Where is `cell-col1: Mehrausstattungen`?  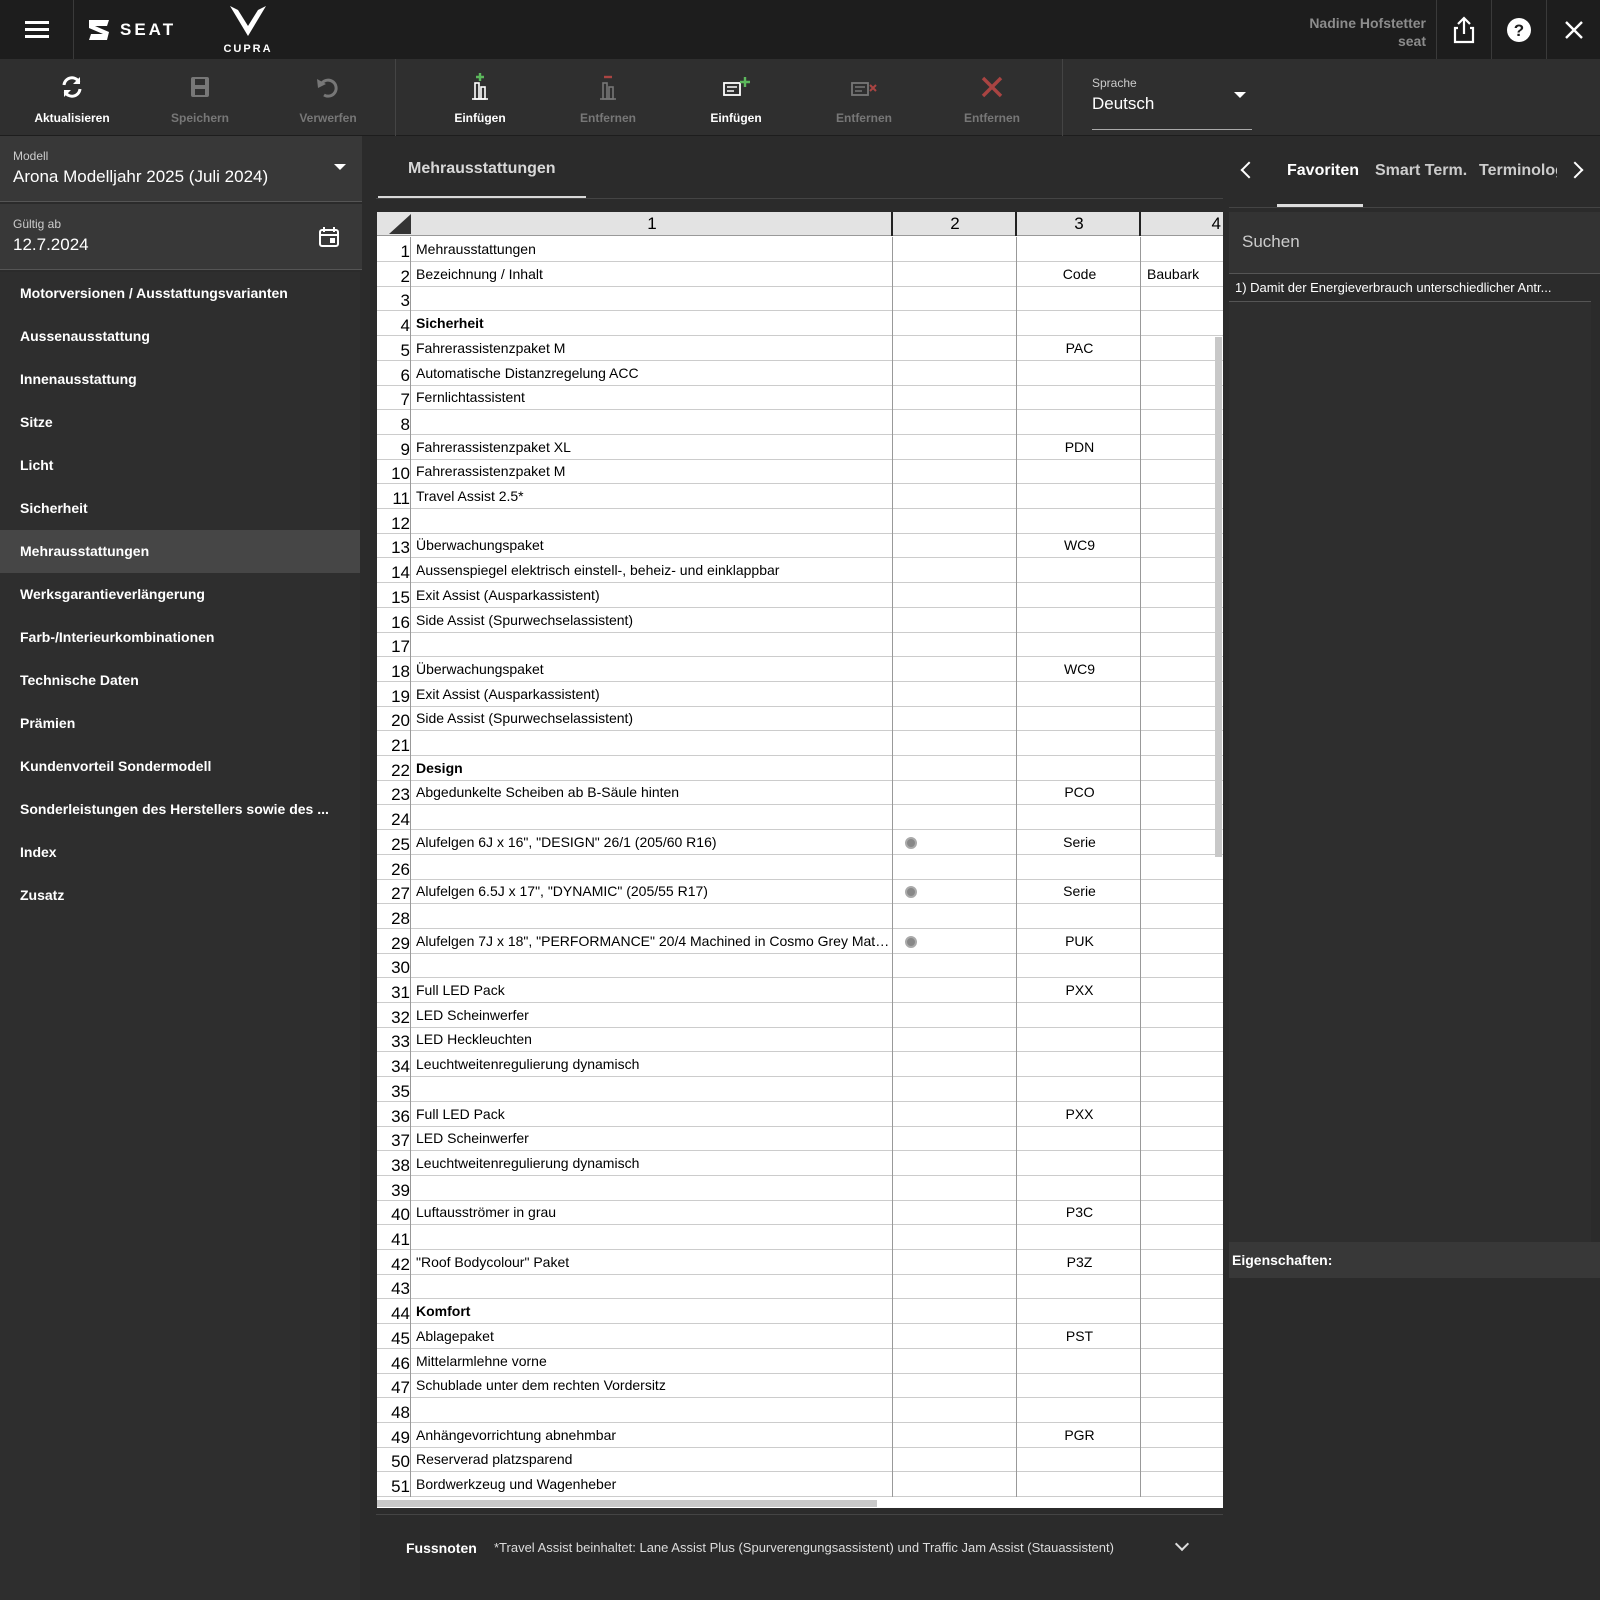 cell-col1: Mehrausstattungen is located at coordinates (653, 249).